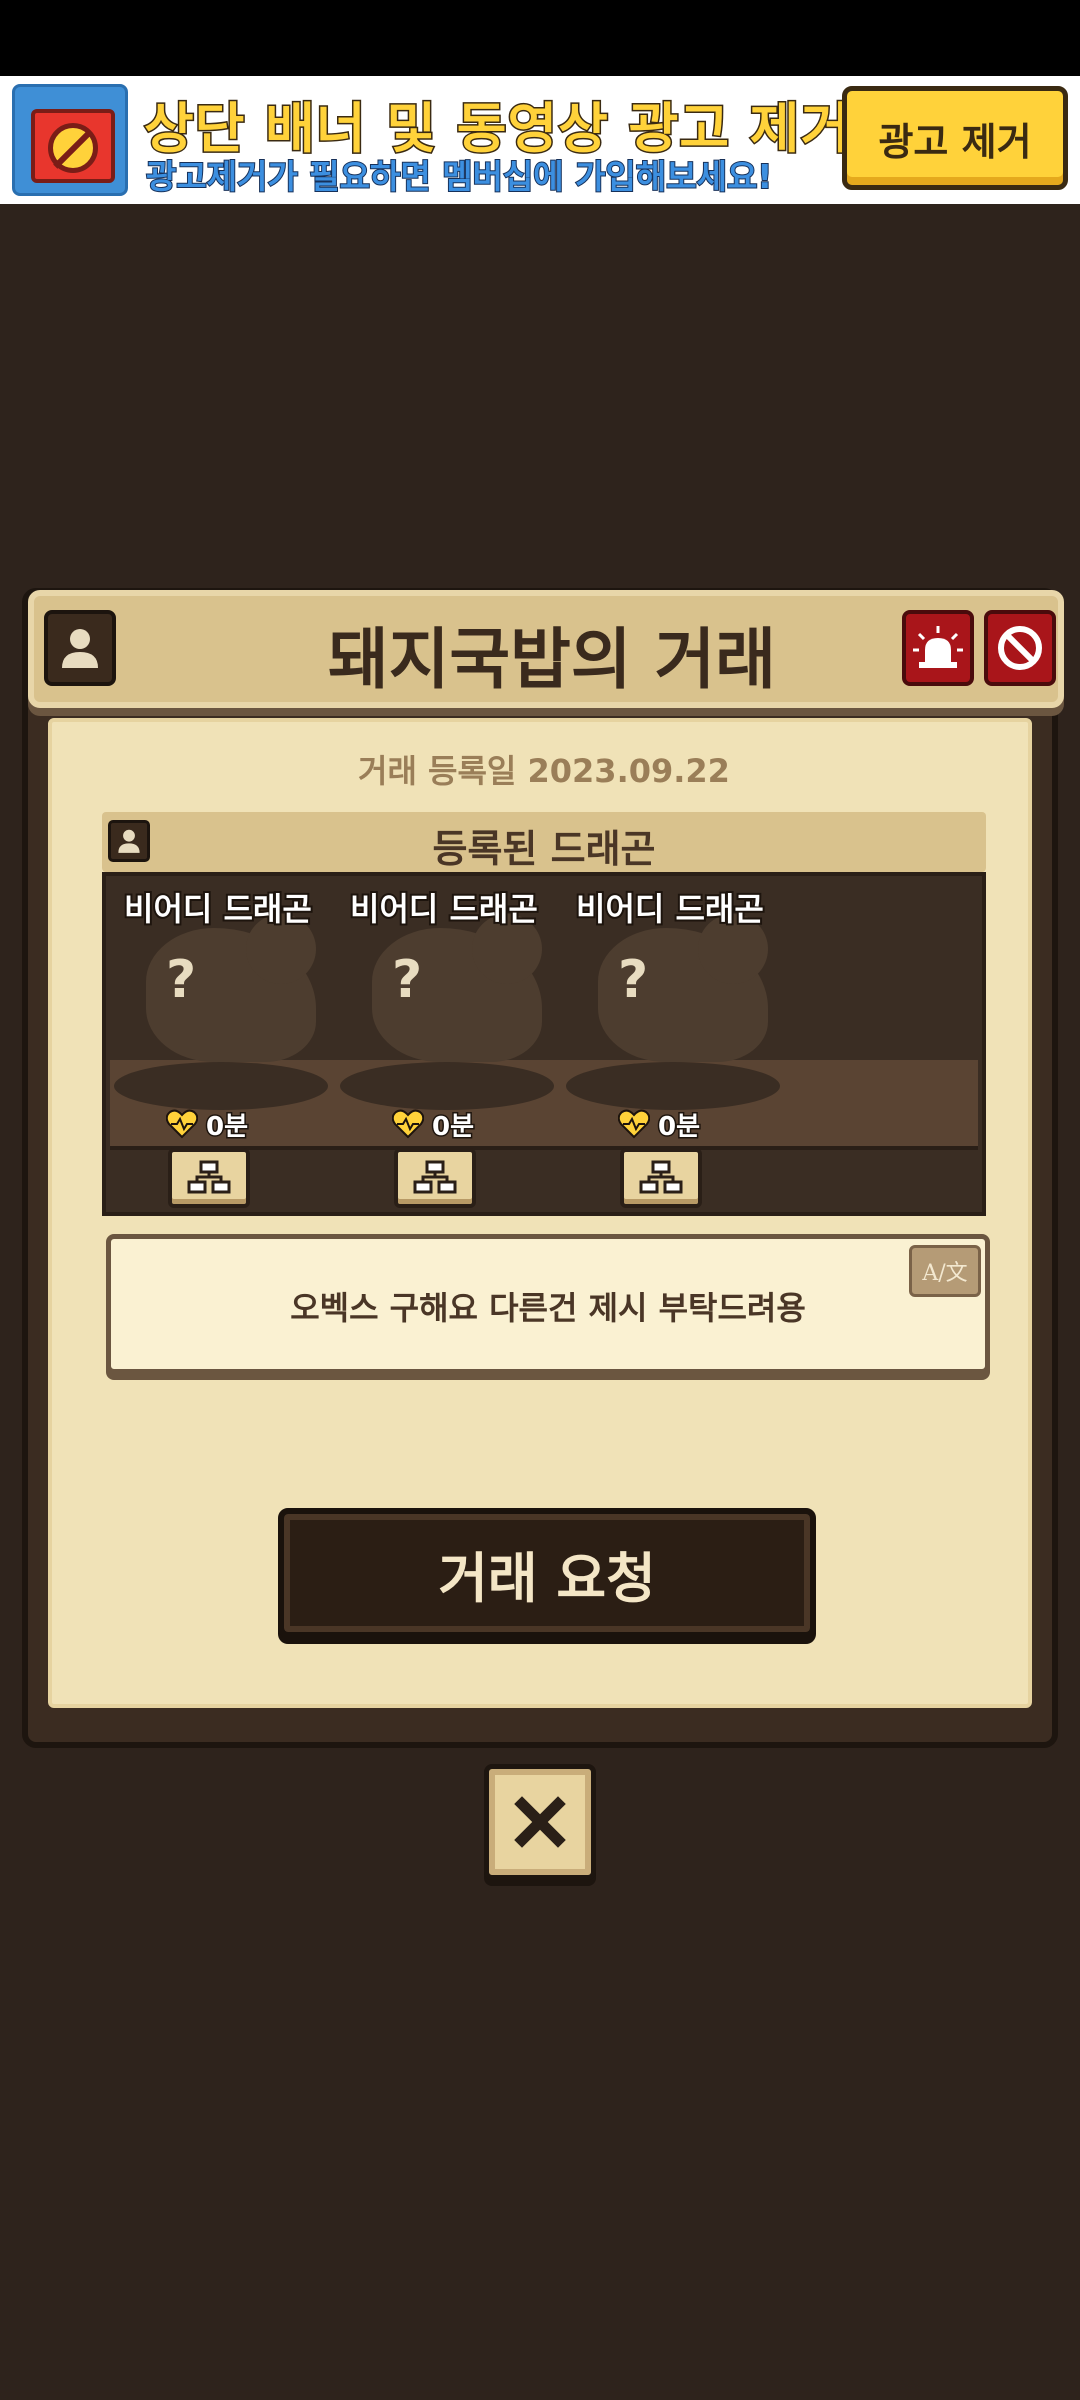 The width and height of the screenshot is (1080, 2400). I want to click on user-icon, so click(80, 648).